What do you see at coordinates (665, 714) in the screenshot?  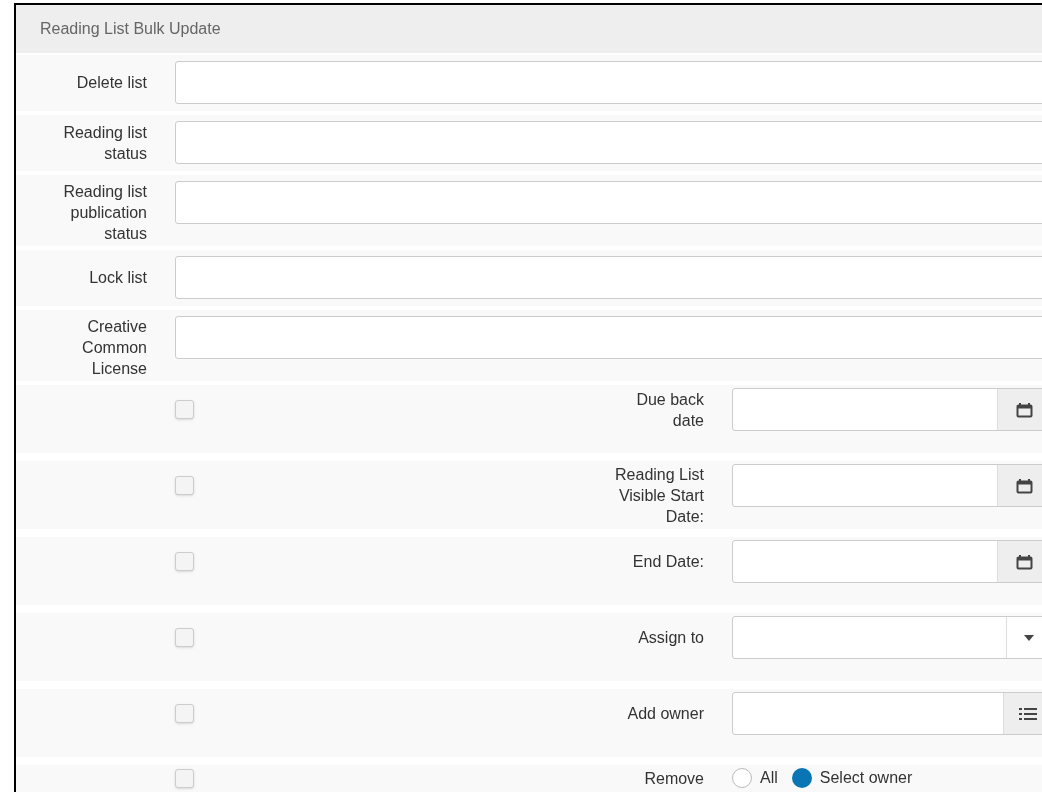 I see `option-label: Add owner` at bounding box center [665, 714].